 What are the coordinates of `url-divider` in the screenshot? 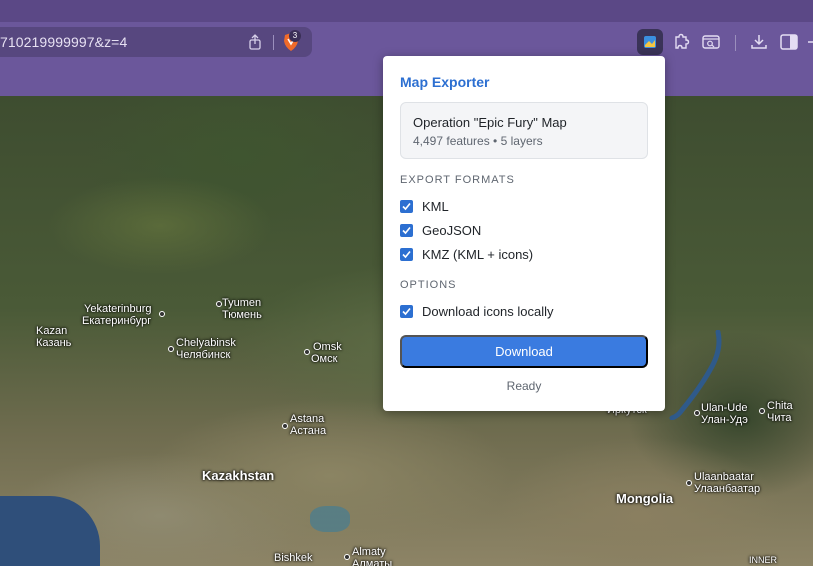 It's located at (273, 42).